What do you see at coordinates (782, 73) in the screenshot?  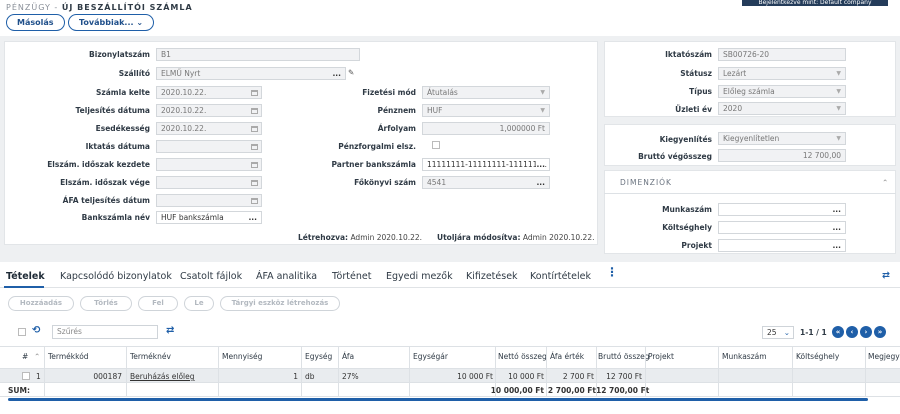 I see `statusz-select: Lezárt ▼` at bounding box center [782, 73].